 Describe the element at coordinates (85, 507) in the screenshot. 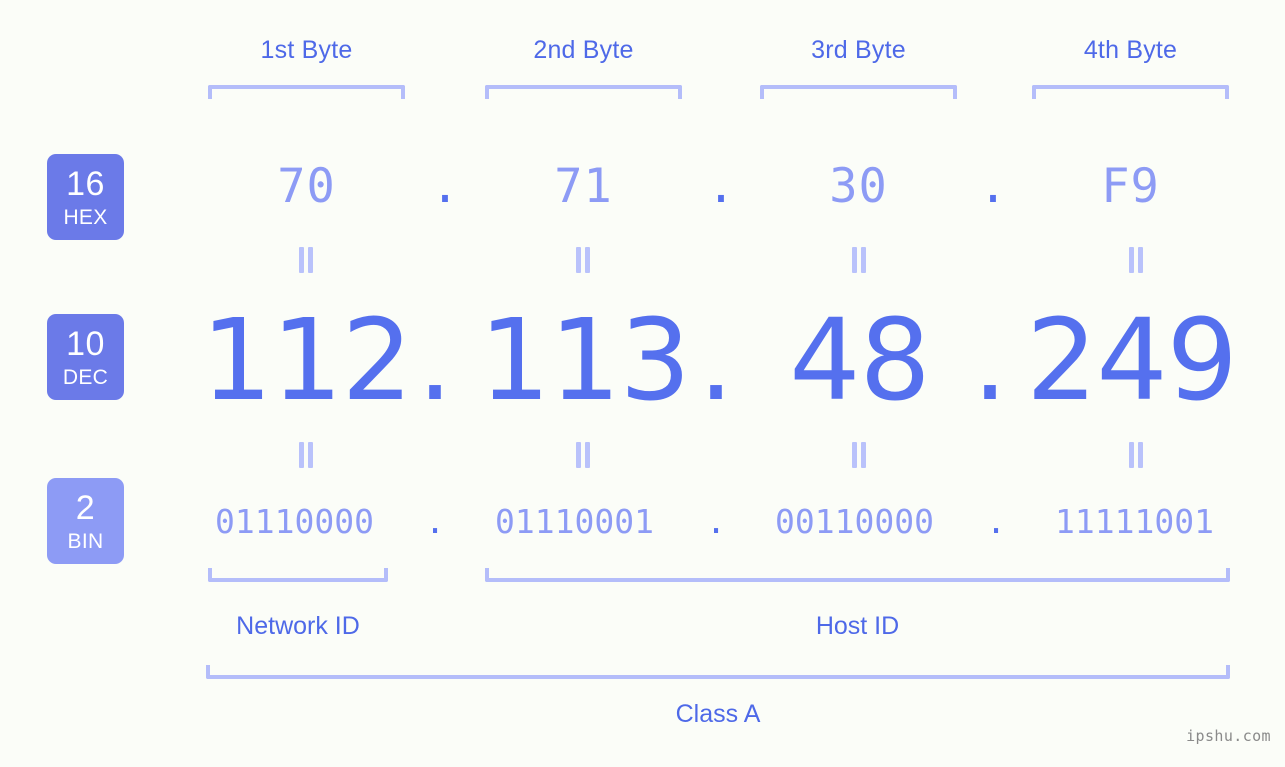

I see `base-badge-bin-number: 2` at that location.